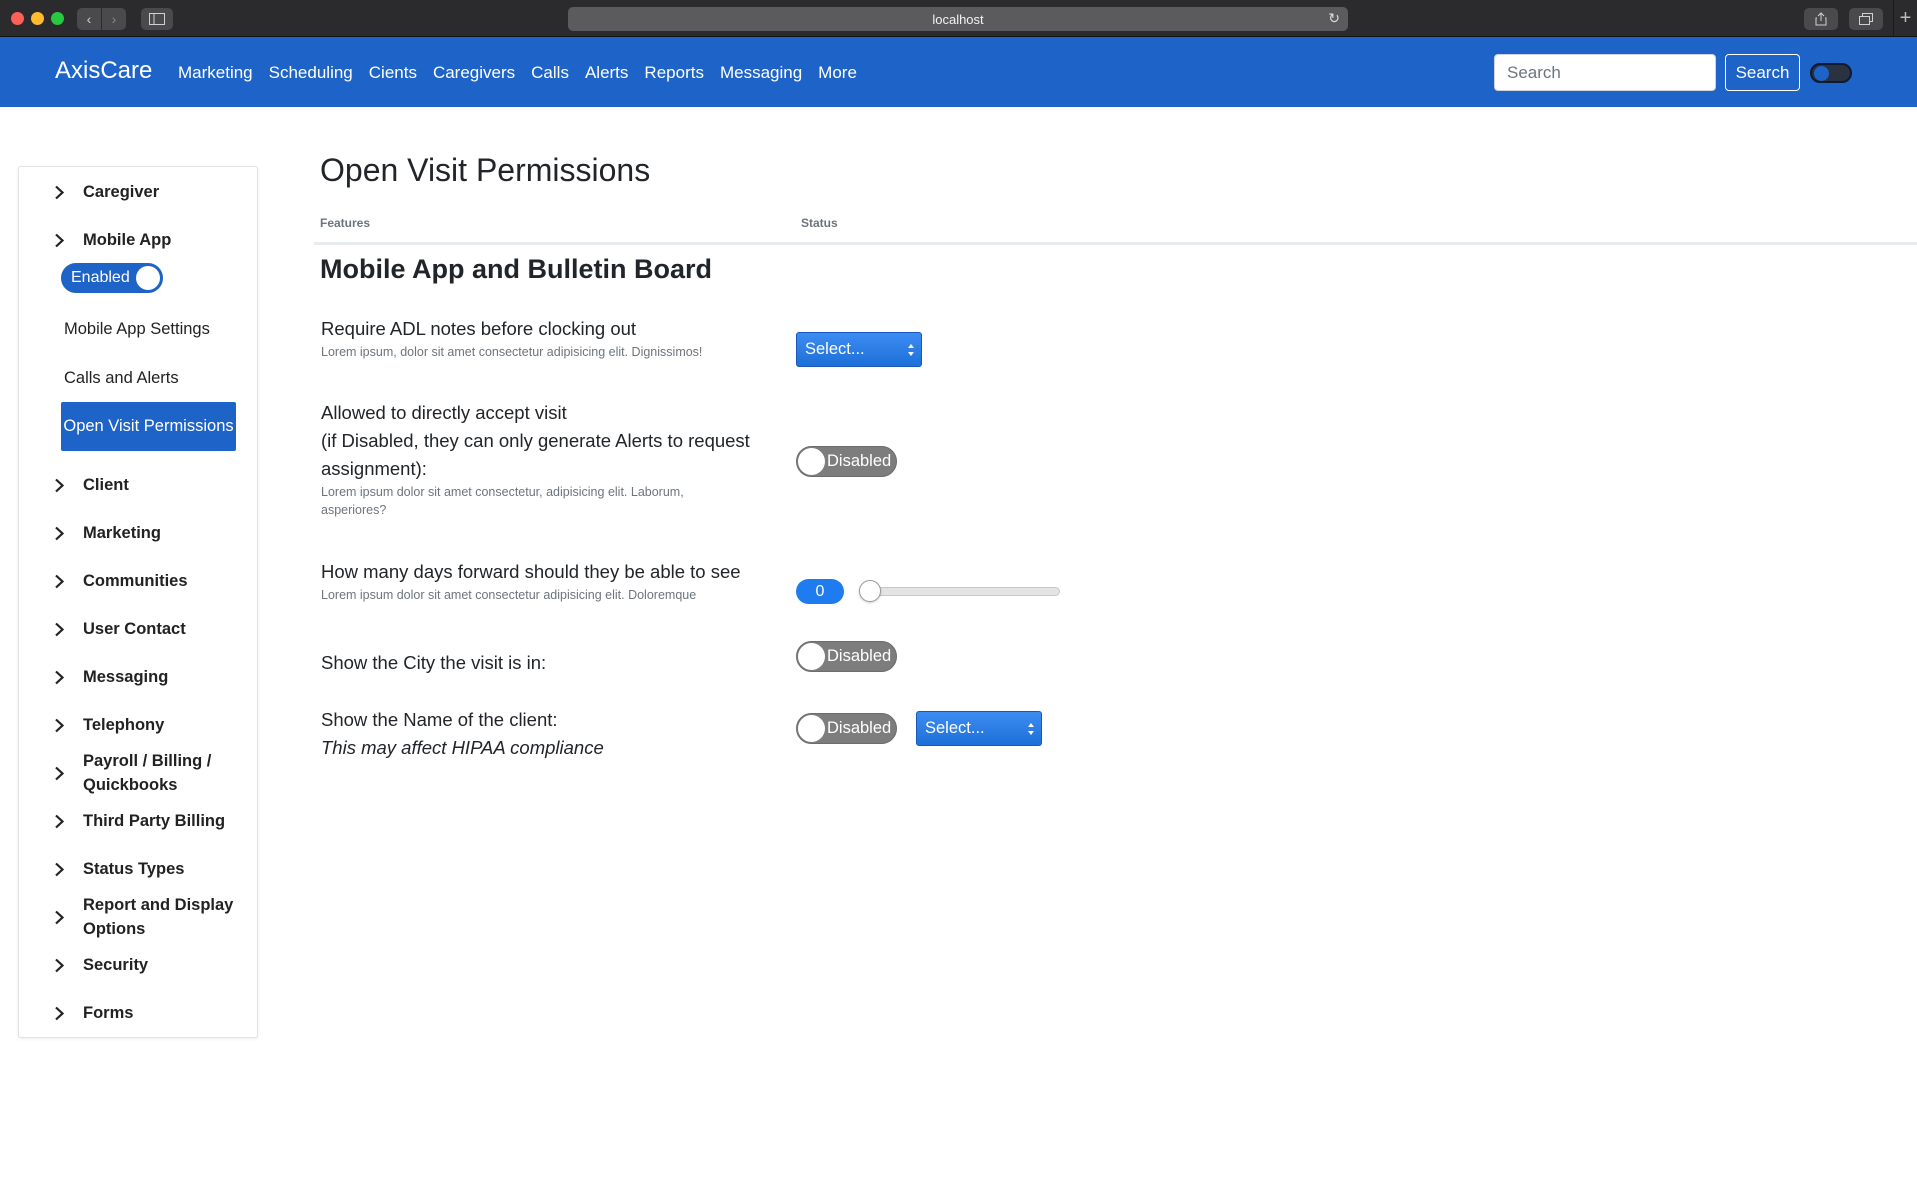 This screenshot has height=1200, width=1917. What do you see at coordinates (550, 73) in the screenshot?
I see `nav-link-calls: Calls` at bounding box center [550, 73].